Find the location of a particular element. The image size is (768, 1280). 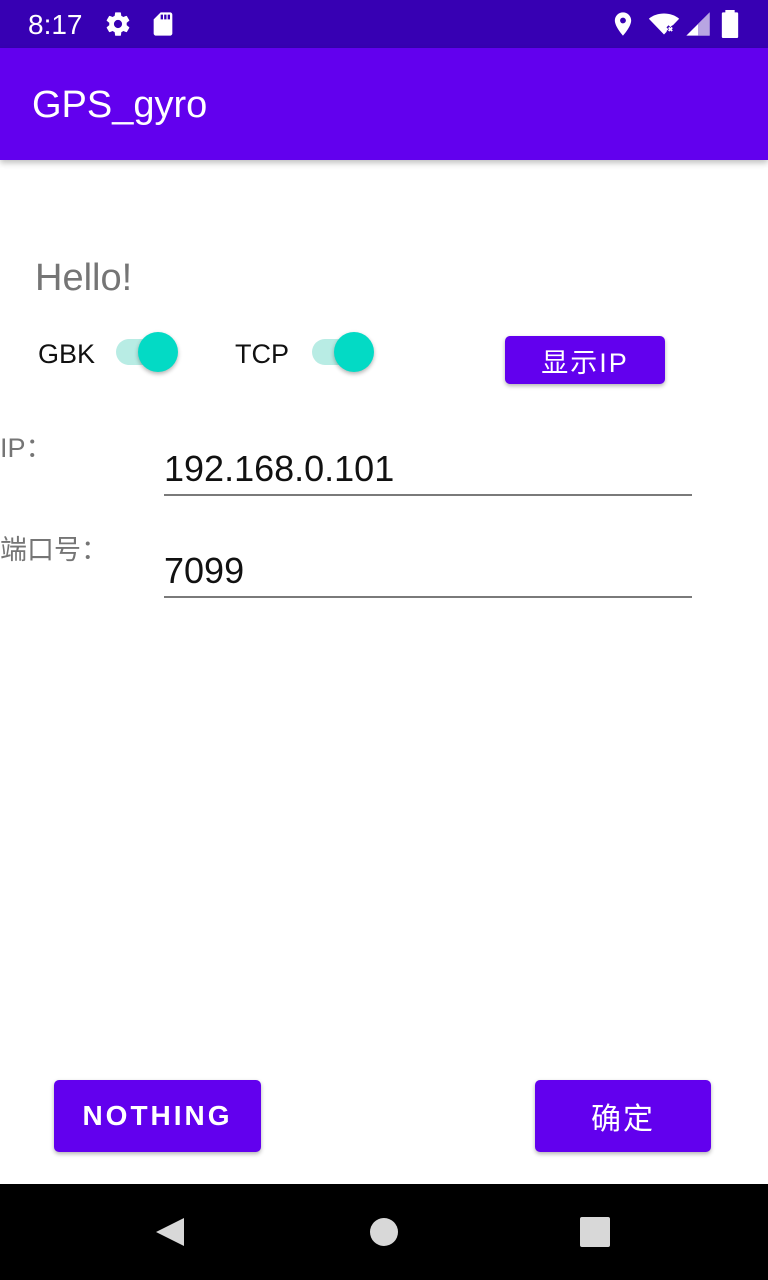

greeting-text: Hello! is located at coordinates (84, 278).